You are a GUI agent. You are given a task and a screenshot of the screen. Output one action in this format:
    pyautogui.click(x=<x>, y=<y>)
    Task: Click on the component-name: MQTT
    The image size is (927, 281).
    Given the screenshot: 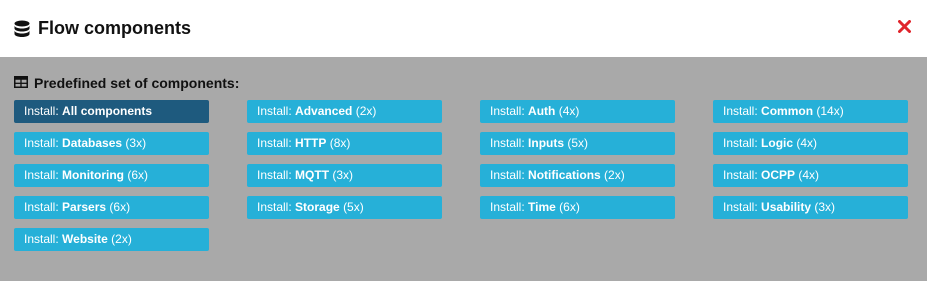 What is the action you would take?
    pyautogui.click(x=312, y=175)
    